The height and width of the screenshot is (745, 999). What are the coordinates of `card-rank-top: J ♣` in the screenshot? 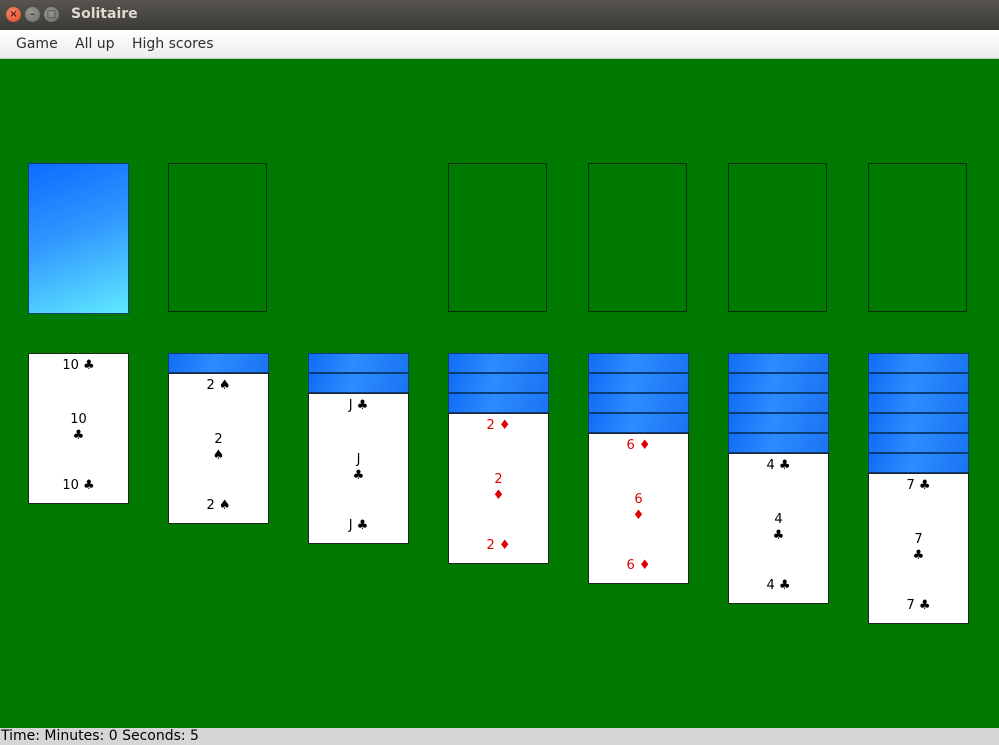 It's located at (358, 405).